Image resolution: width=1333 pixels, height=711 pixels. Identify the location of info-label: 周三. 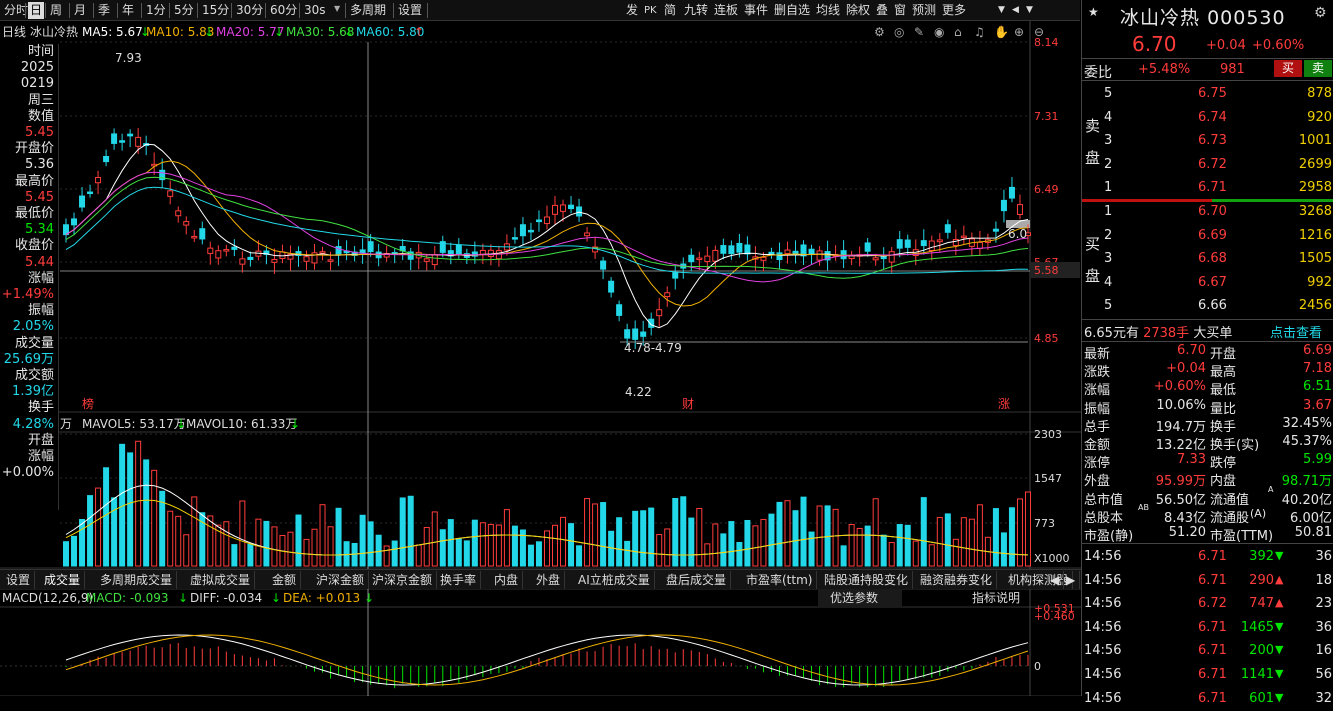
(40, 100).